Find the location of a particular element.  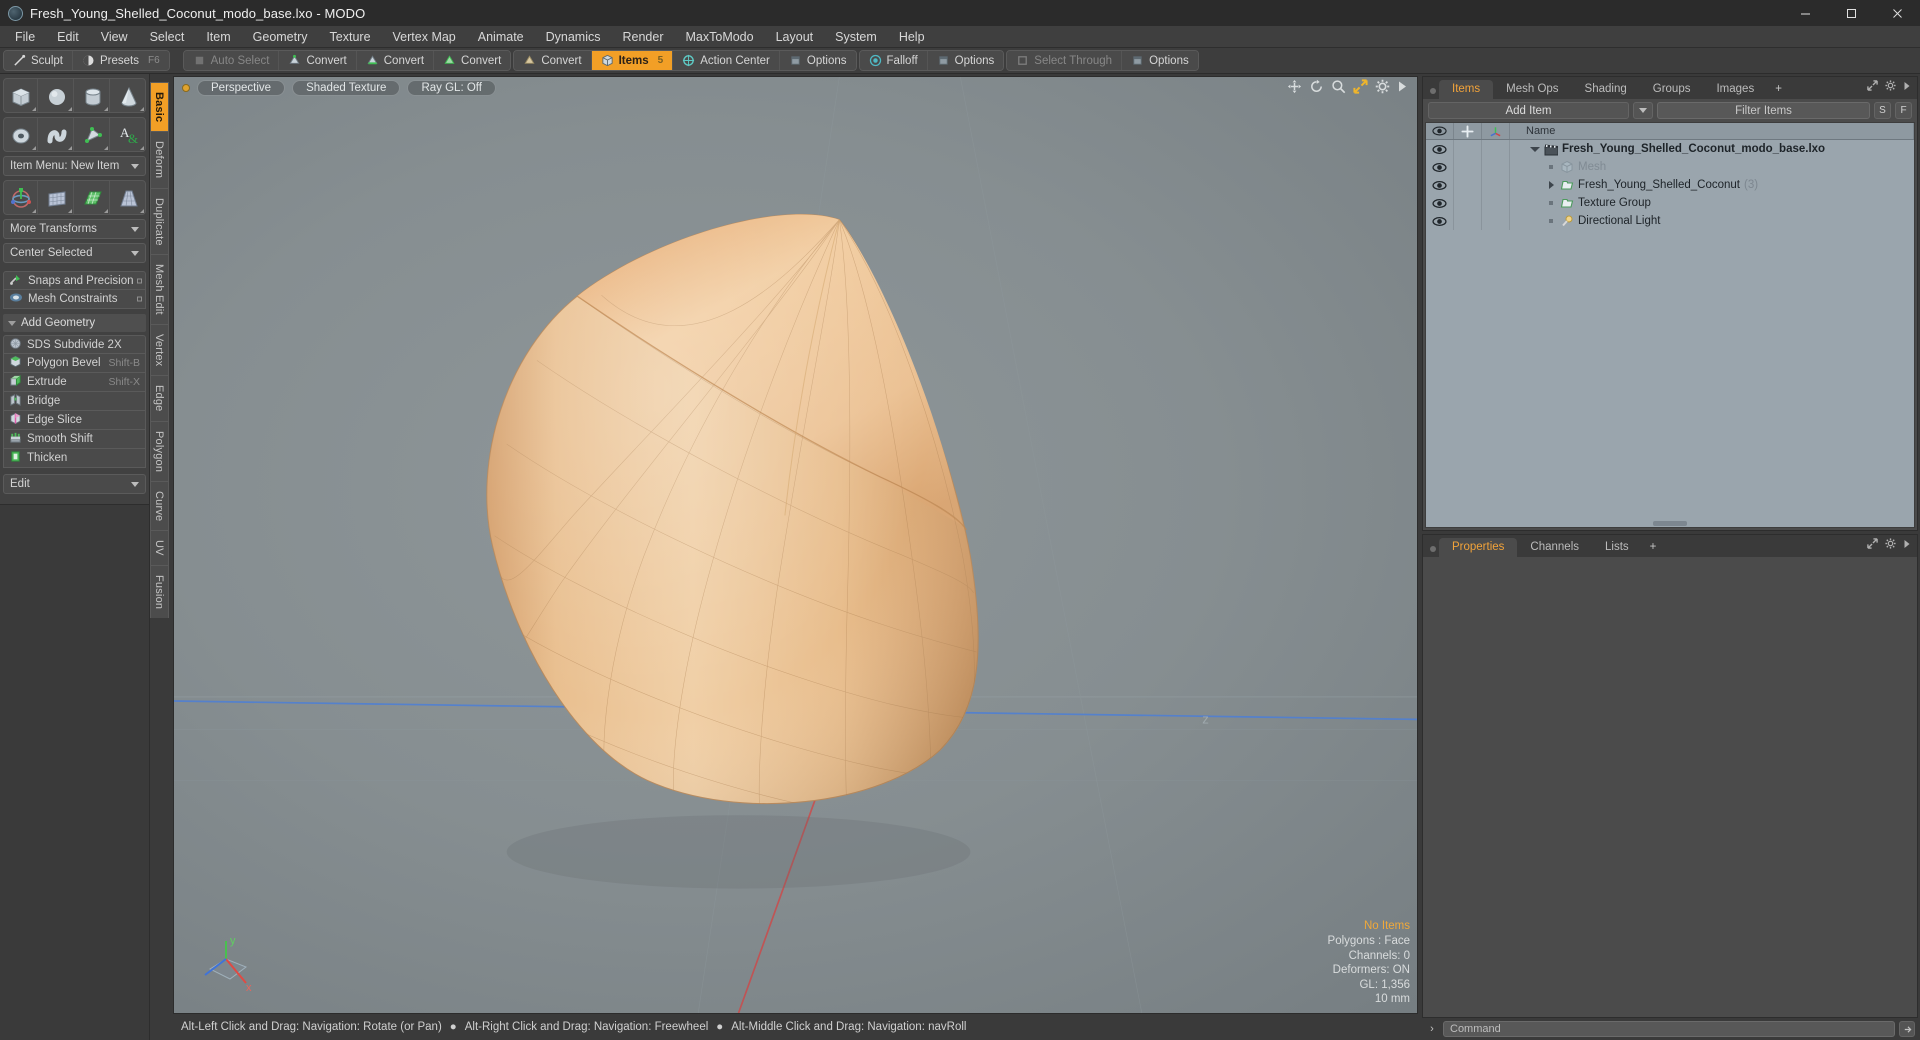

geo-tool-polygon-bevel: Polygon Bevel Shift-B is located at coordinates (74, 363).